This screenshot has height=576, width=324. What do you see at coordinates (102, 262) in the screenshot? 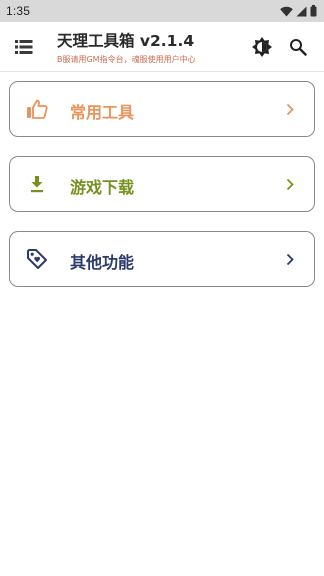
I see `card-label: 其他功能` at bounding box center [102, 262].